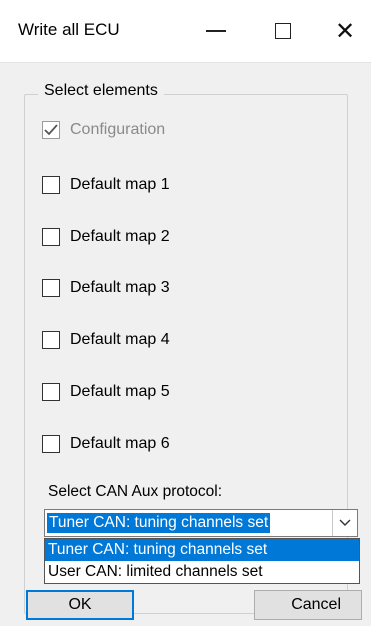 This screenshot has width=371, height=626. What do you see at coordinates (120, 287) in the screenshot?
I see `checkbox-label: Default map 3` at bounding box center [120, 287].